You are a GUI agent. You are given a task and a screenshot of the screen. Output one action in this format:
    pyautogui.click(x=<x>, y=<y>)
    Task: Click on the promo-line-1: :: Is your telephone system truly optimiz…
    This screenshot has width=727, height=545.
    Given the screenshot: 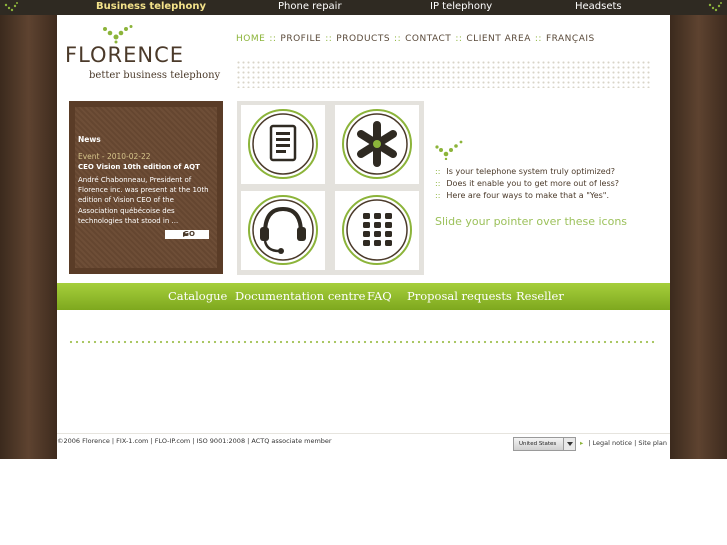 What is the action you would take?
    pyautogui.click(x=525, y=171)
    